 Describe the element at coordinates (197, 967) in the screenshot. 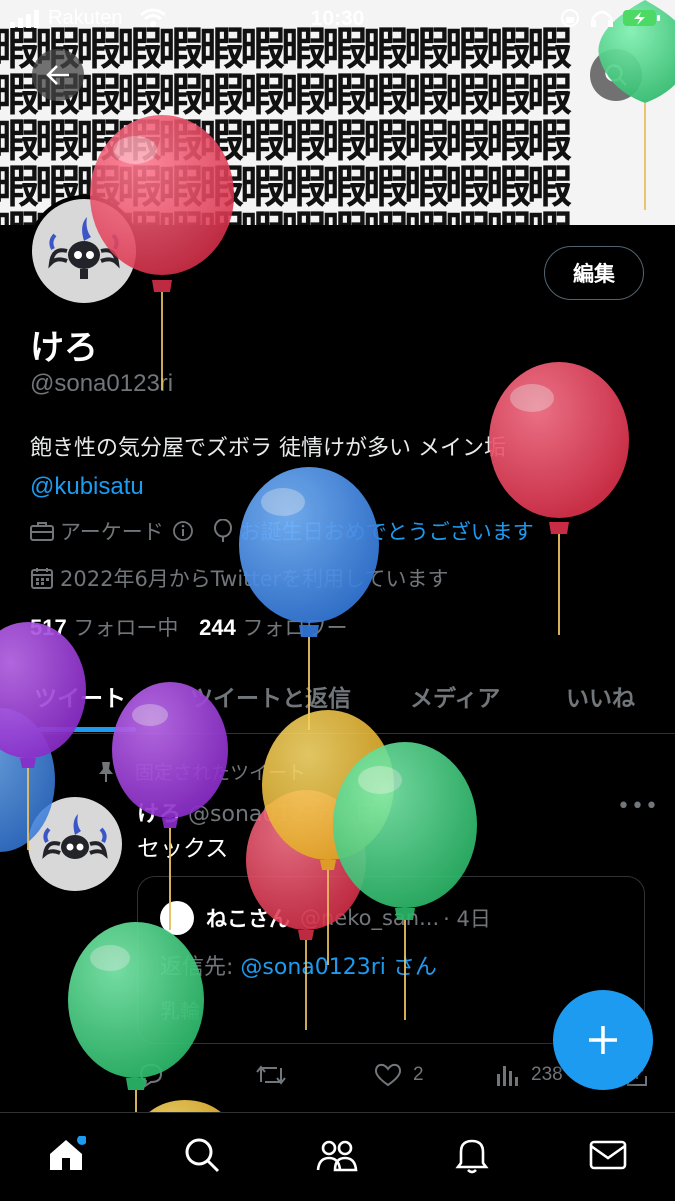

I see `reply-prefix: 返信先:` at that location.